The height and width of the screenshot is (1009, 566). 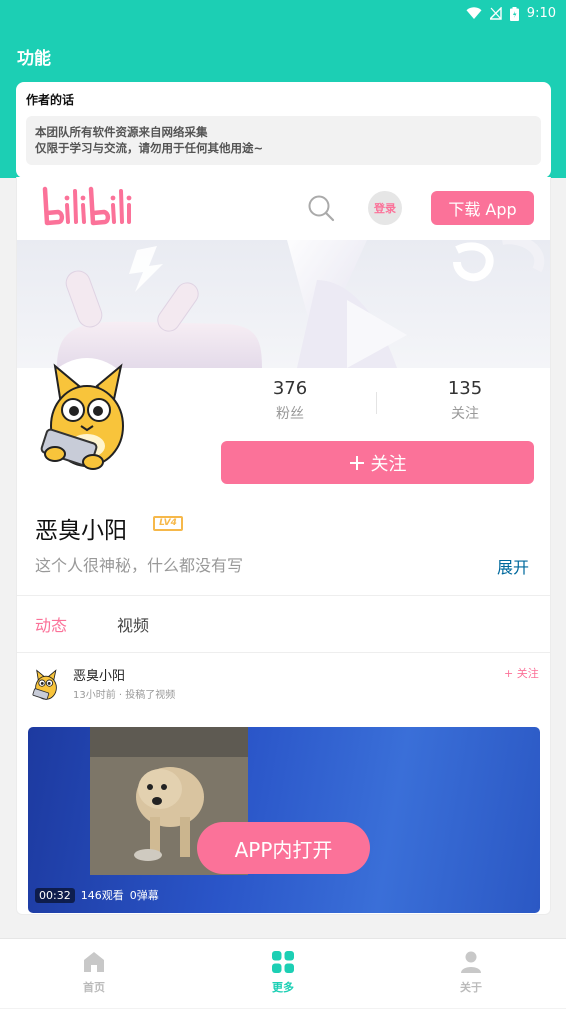 What do you see at coordinates (94, 987) in the screenshot?
I see `nav-home-label: 首页` at bounding box center [94, 987].